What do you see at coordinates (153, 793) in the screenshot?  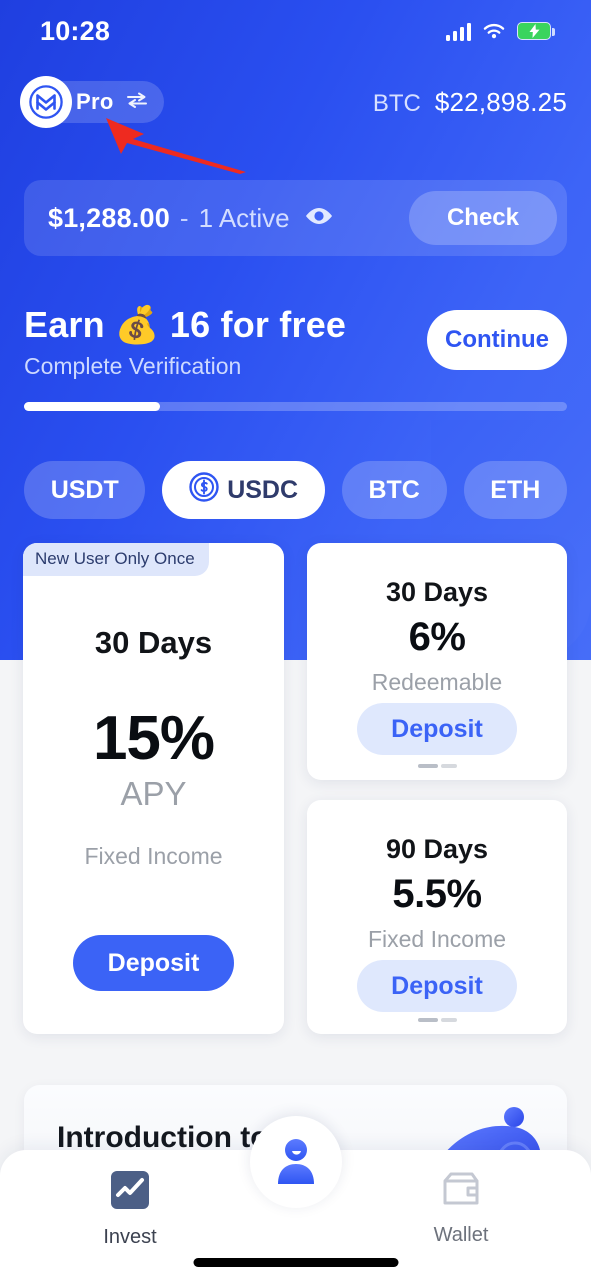 I see `featured-rate-unit: APY` at bounding box center [153, 793].